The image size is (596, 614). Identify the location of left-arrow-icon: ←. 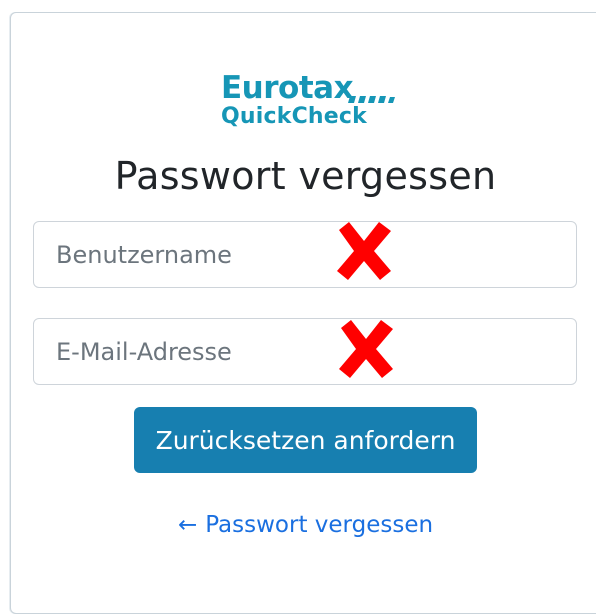
(187, 525).